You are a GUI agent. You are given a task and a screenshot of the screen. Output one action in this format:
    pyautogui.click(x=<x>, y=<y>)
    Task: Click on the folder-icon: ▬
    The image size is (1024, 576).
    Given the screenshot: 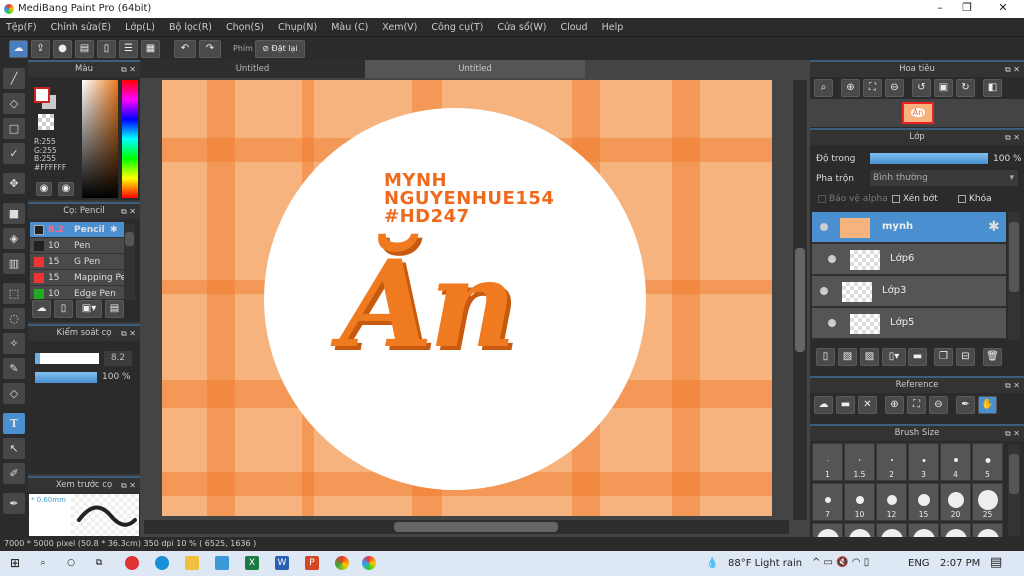 What is the action you would take?
    pyautogui.click(x=917, y=357)
    